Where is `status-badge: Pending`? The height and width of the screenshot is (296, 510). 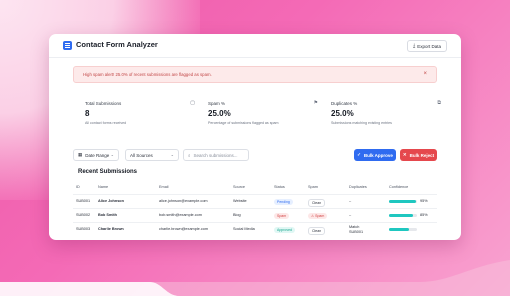
status-badge: Pending is located at coordinates (283, 202).